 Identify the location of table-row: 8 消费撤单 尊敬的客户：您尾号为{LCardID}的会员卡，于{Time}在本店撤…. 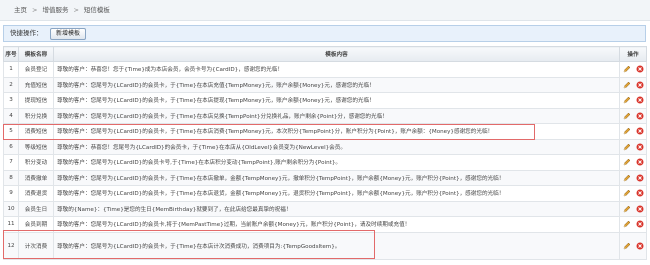
(325, 177).